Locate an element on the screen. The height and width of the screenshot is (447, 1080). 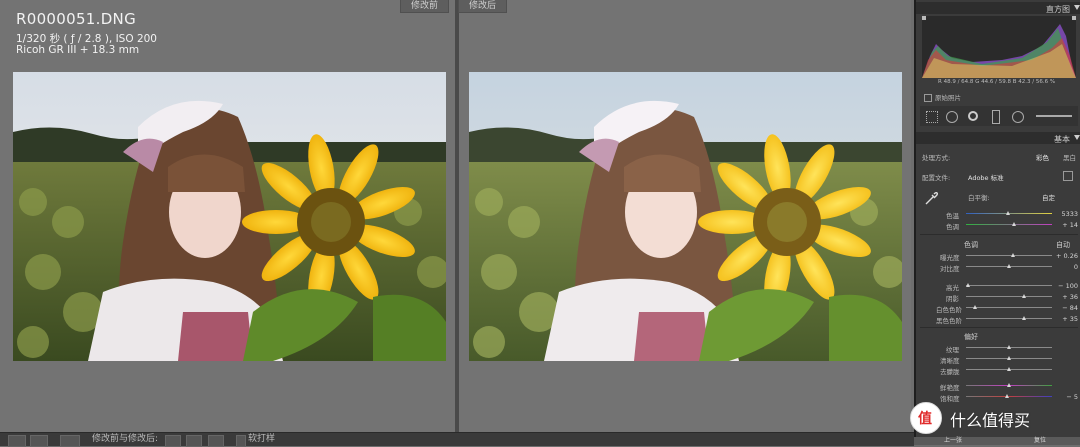
histogram is located at coordinates (999, 47).